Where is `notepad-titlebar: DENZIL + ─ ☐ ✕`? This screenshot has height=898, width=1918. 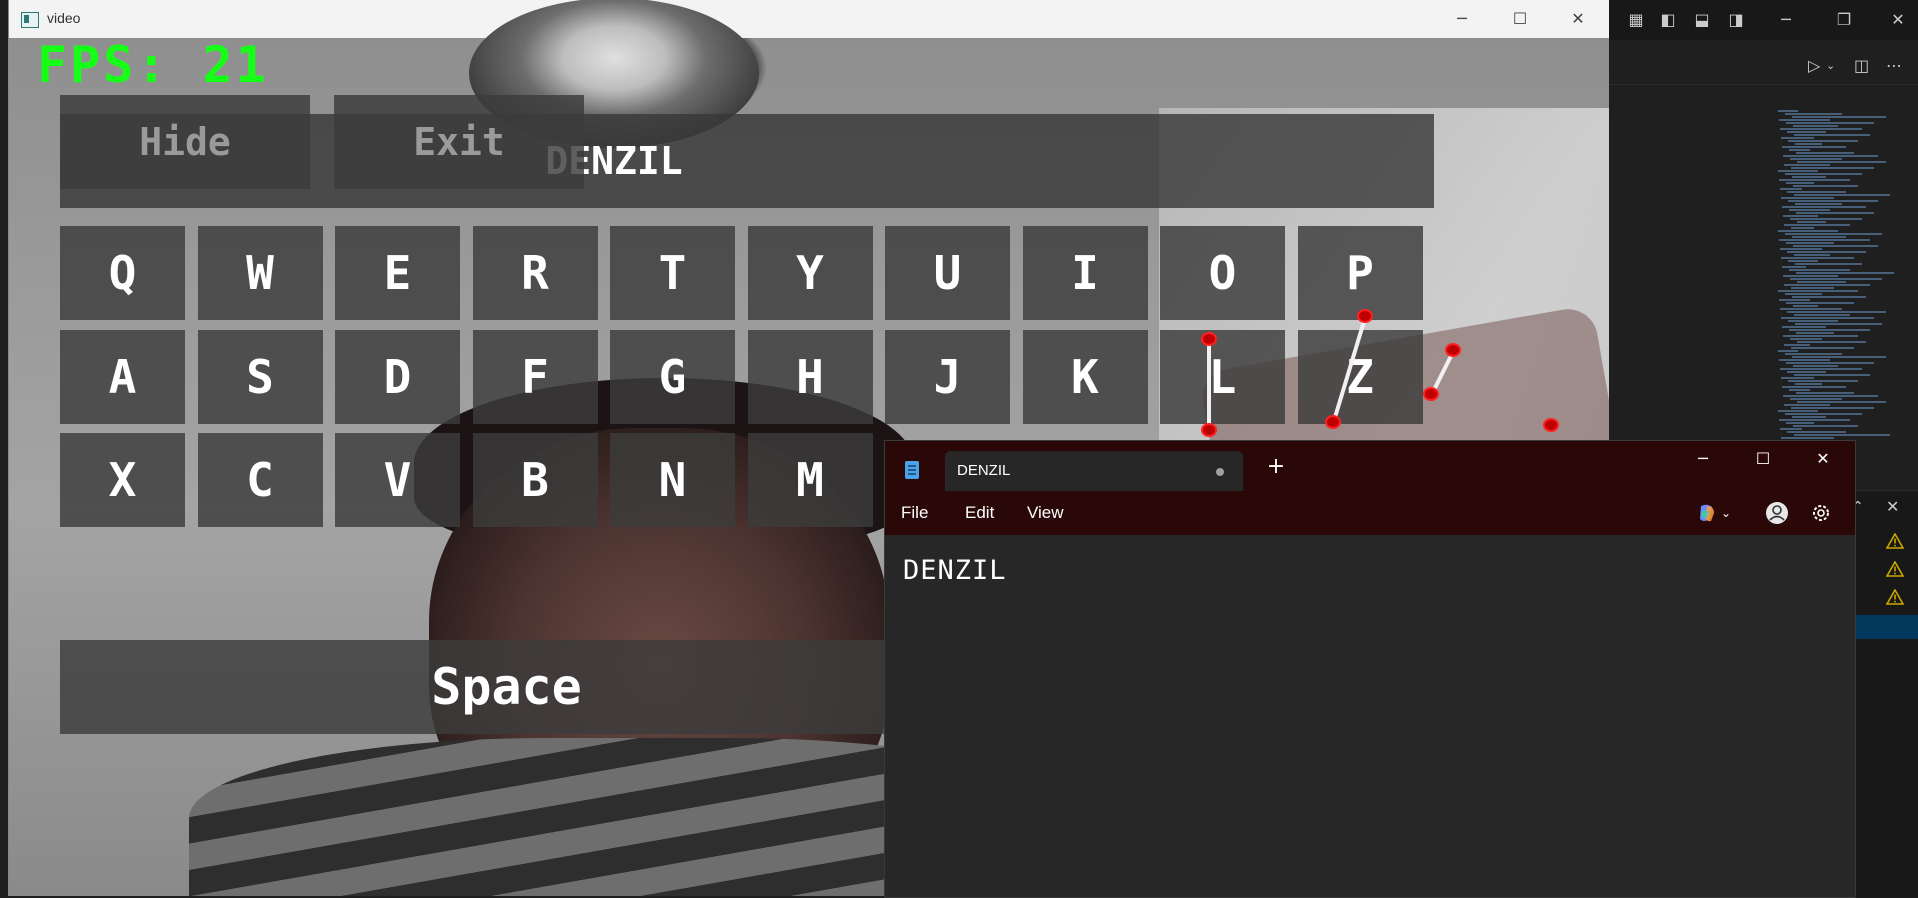
notepad-titlebar: DENZIL + ─ ☐ ✕ is located at coordinates (1370, 466).